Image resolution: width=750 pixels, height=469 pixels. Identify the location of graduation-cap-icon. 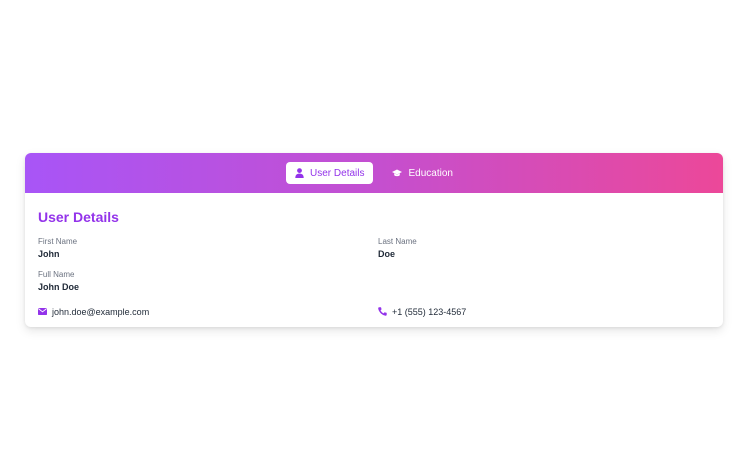
(397, 173).